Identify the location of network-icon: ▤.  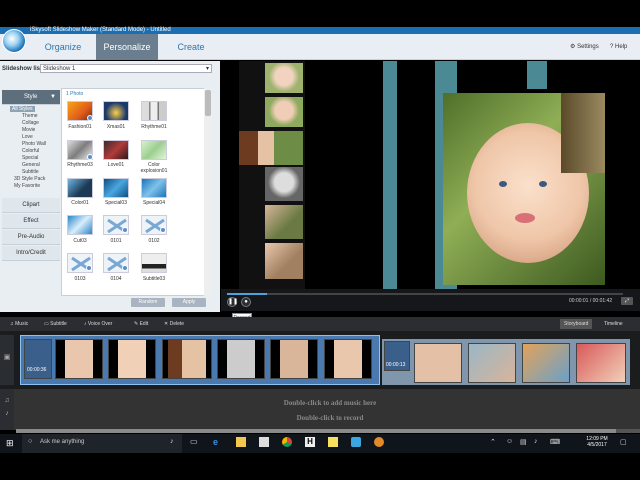
(523, 442).